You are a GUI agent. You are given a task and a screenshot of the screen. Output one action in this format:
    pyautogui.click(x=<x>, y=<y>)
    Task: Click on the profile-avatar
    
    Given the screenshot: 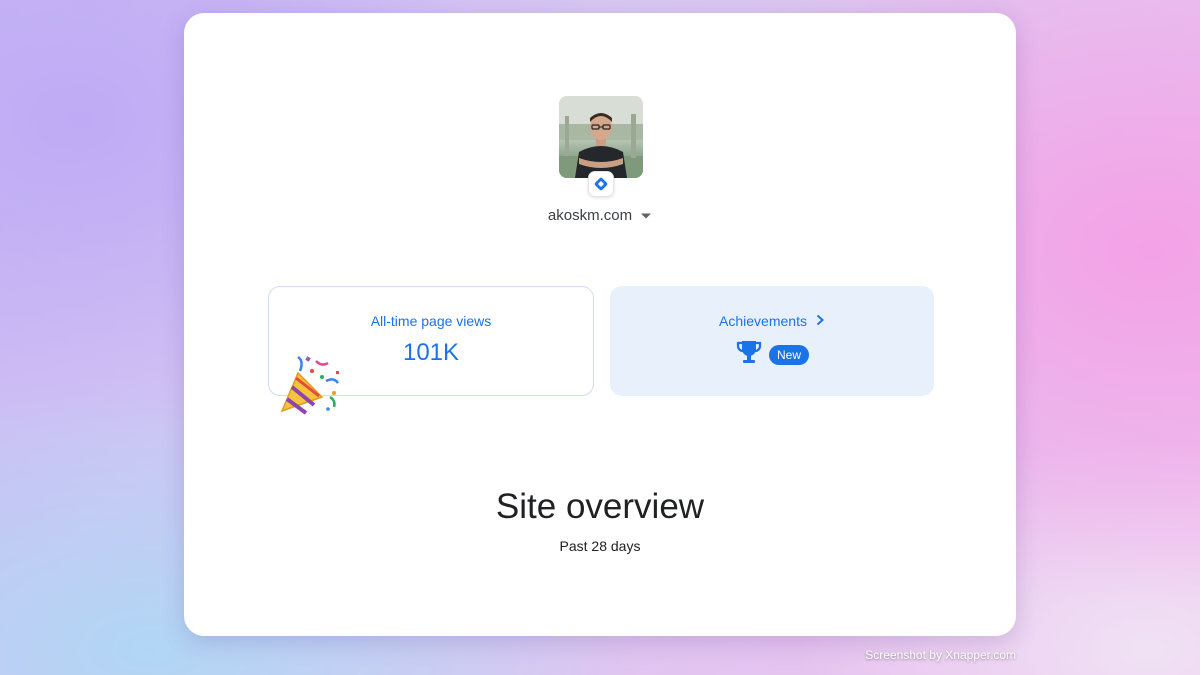 What is the action you would take?
    pyautogui.click(x=601, y=137)
    